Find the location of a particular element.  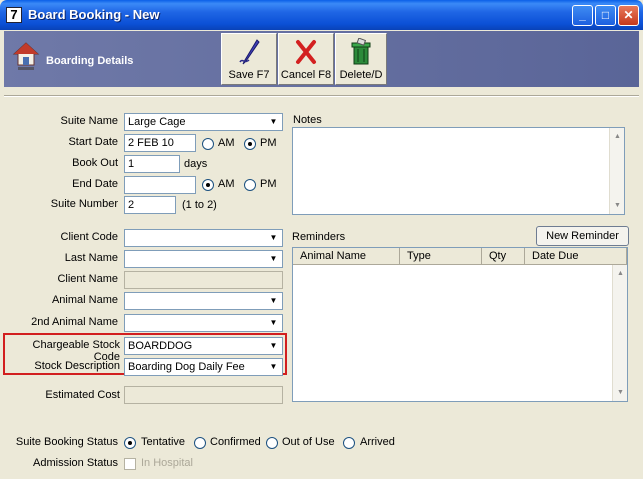

notes-label: Notes is located at coordinates (307, 120).